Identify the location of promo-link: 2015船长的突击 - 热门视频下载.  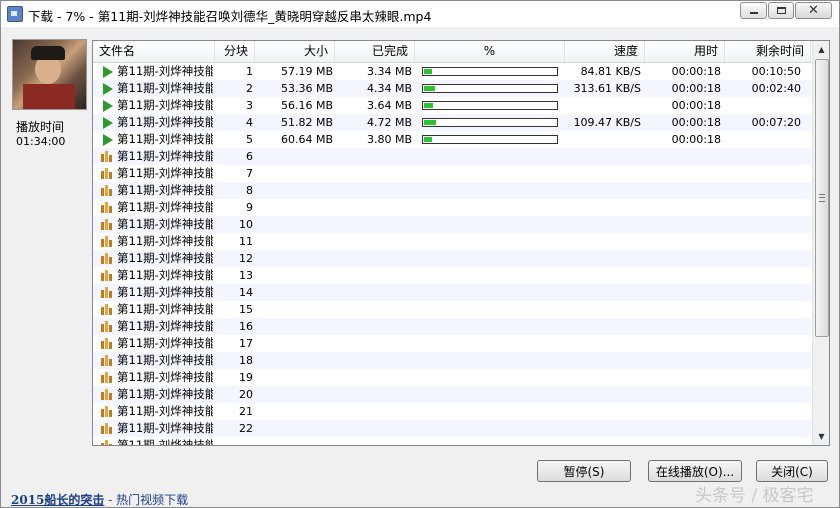
(99, 499).